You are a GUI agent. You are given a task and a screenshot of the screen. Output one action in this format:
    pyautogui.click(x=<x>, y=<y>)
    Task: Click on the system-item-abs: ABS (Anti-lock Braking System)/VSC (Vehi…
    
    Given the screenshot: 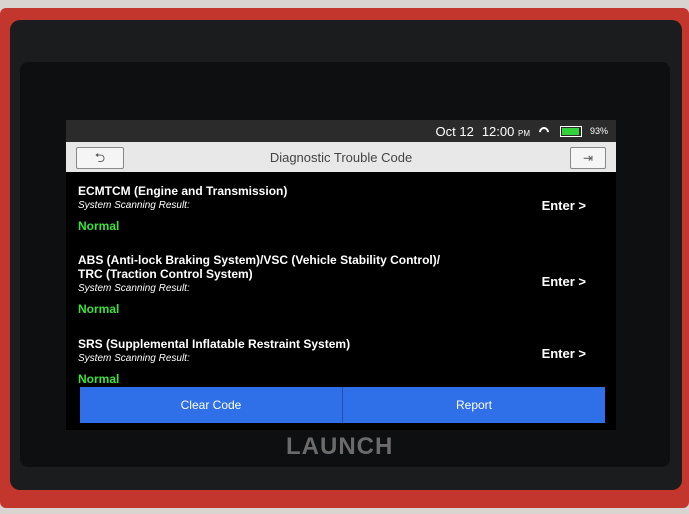 What is the action you would take?
    pyautogui.click(x=342, y=284)
    